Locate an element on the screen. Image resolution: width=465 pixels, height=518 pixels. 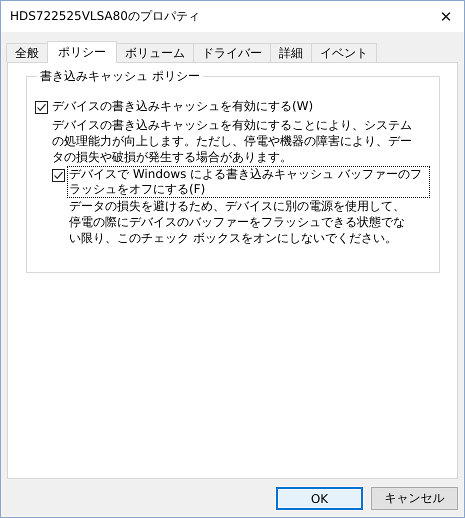
tab: ポリシー is located at coordinates (82, 52).